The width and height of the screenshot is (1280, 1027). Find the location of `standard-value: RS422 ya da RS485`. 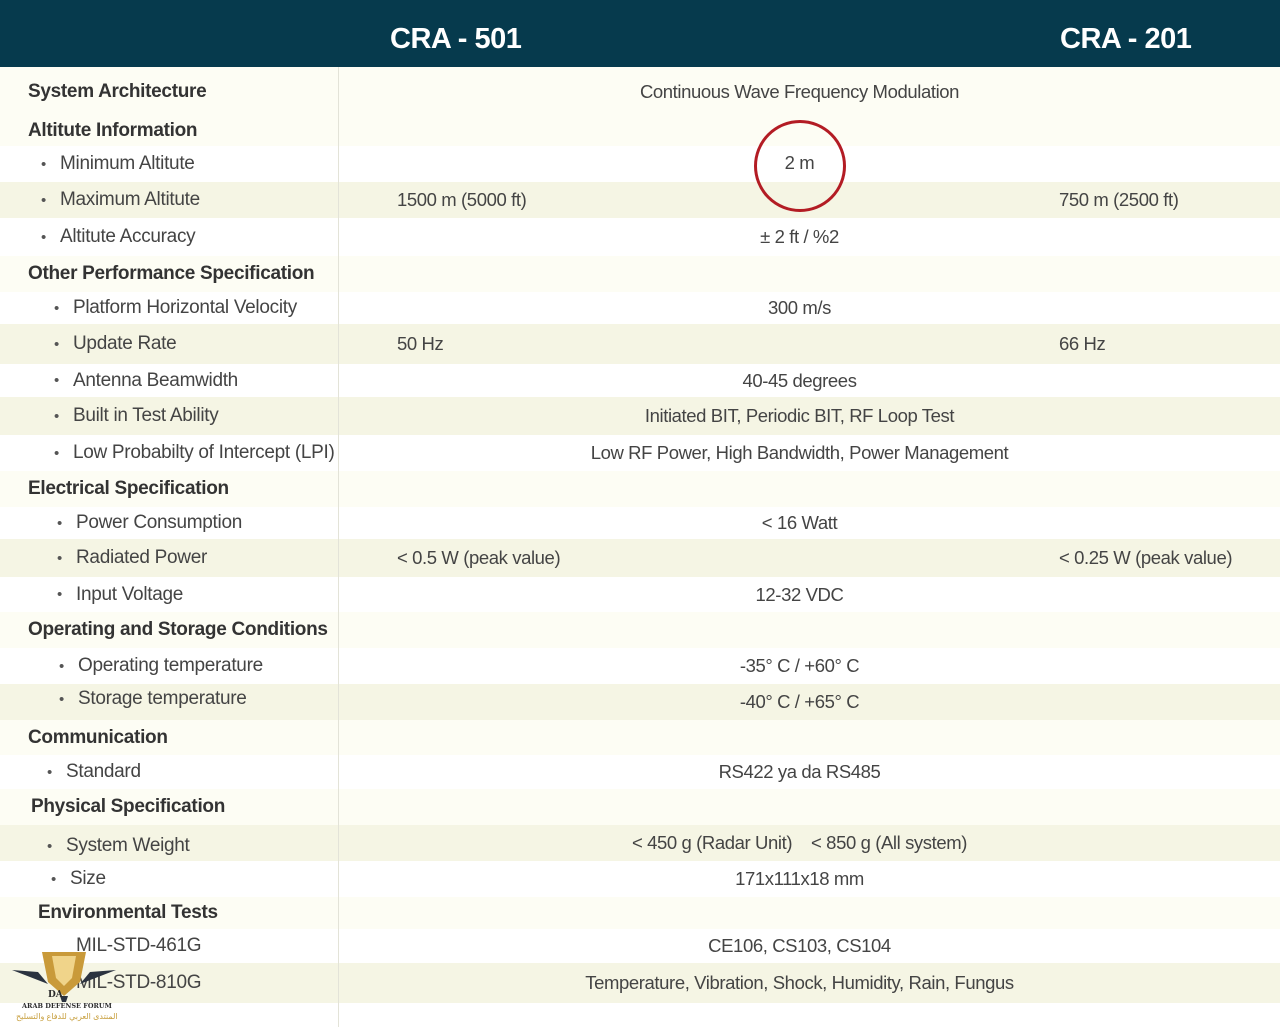

standard-value: RS422 ya da RS485 is located at coordinates (799, 771).